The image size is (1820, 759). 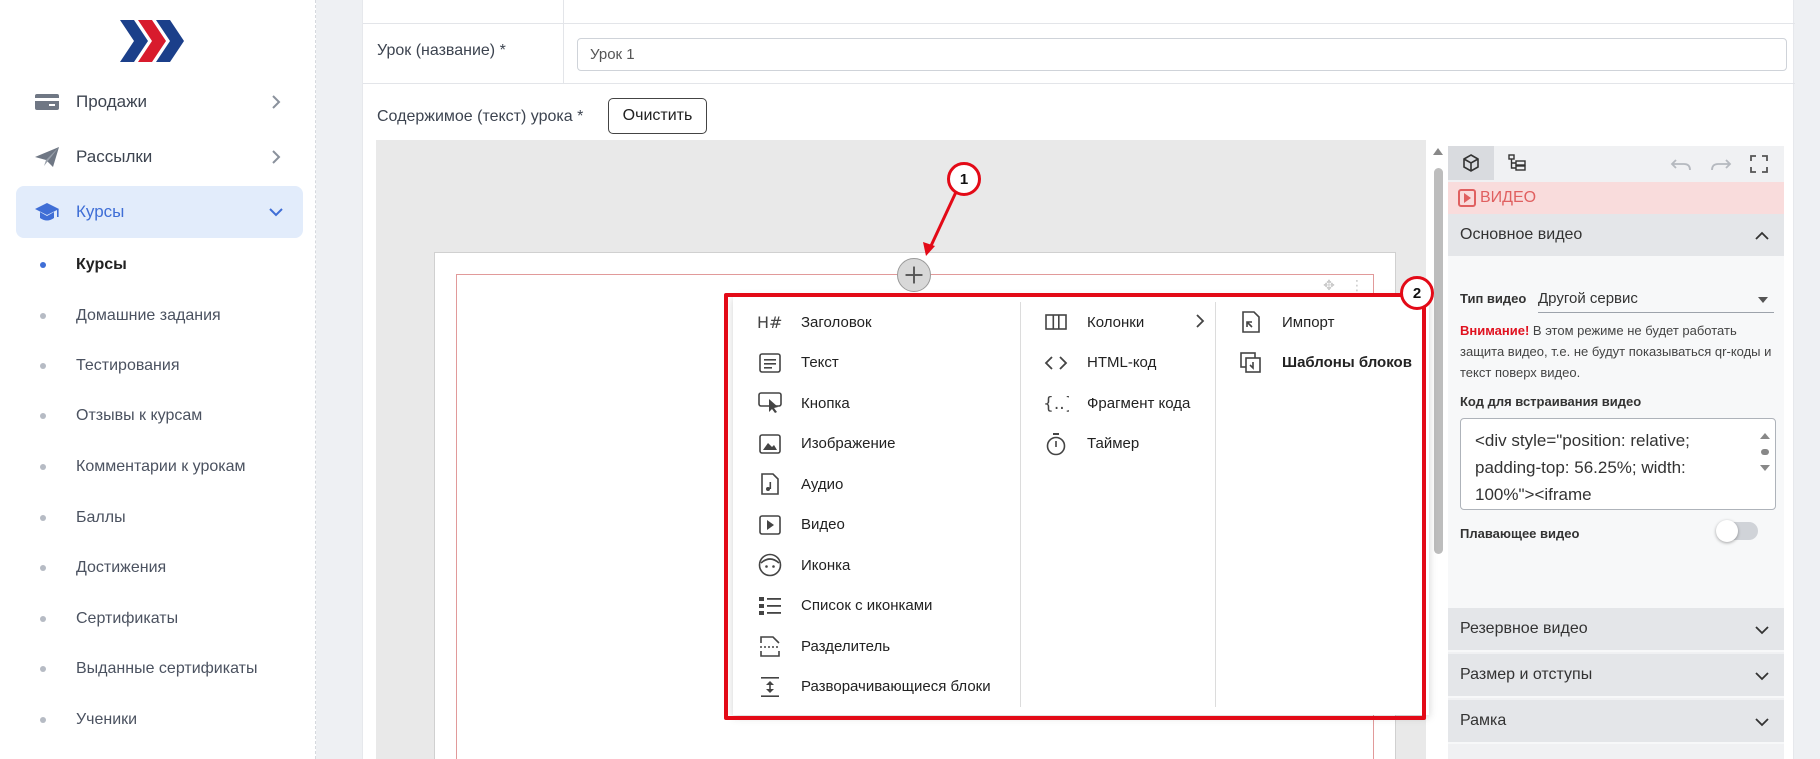 What do you see at coordinates (1471, 163) in the screenshot?
I see `tab-content` at bounding box center [1471, 163].